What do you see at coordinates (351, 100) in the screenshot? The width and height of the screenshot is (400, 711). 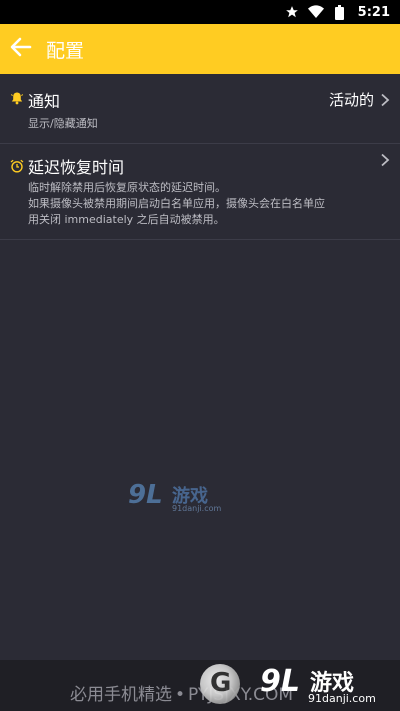 I see `notification-value: 活动的` at bounding box center [351, 100].